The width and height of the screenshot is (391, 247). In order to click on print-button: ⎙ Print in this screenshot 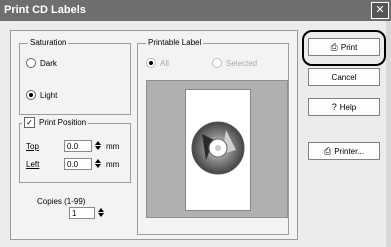, I will do `click(344, 47)`.